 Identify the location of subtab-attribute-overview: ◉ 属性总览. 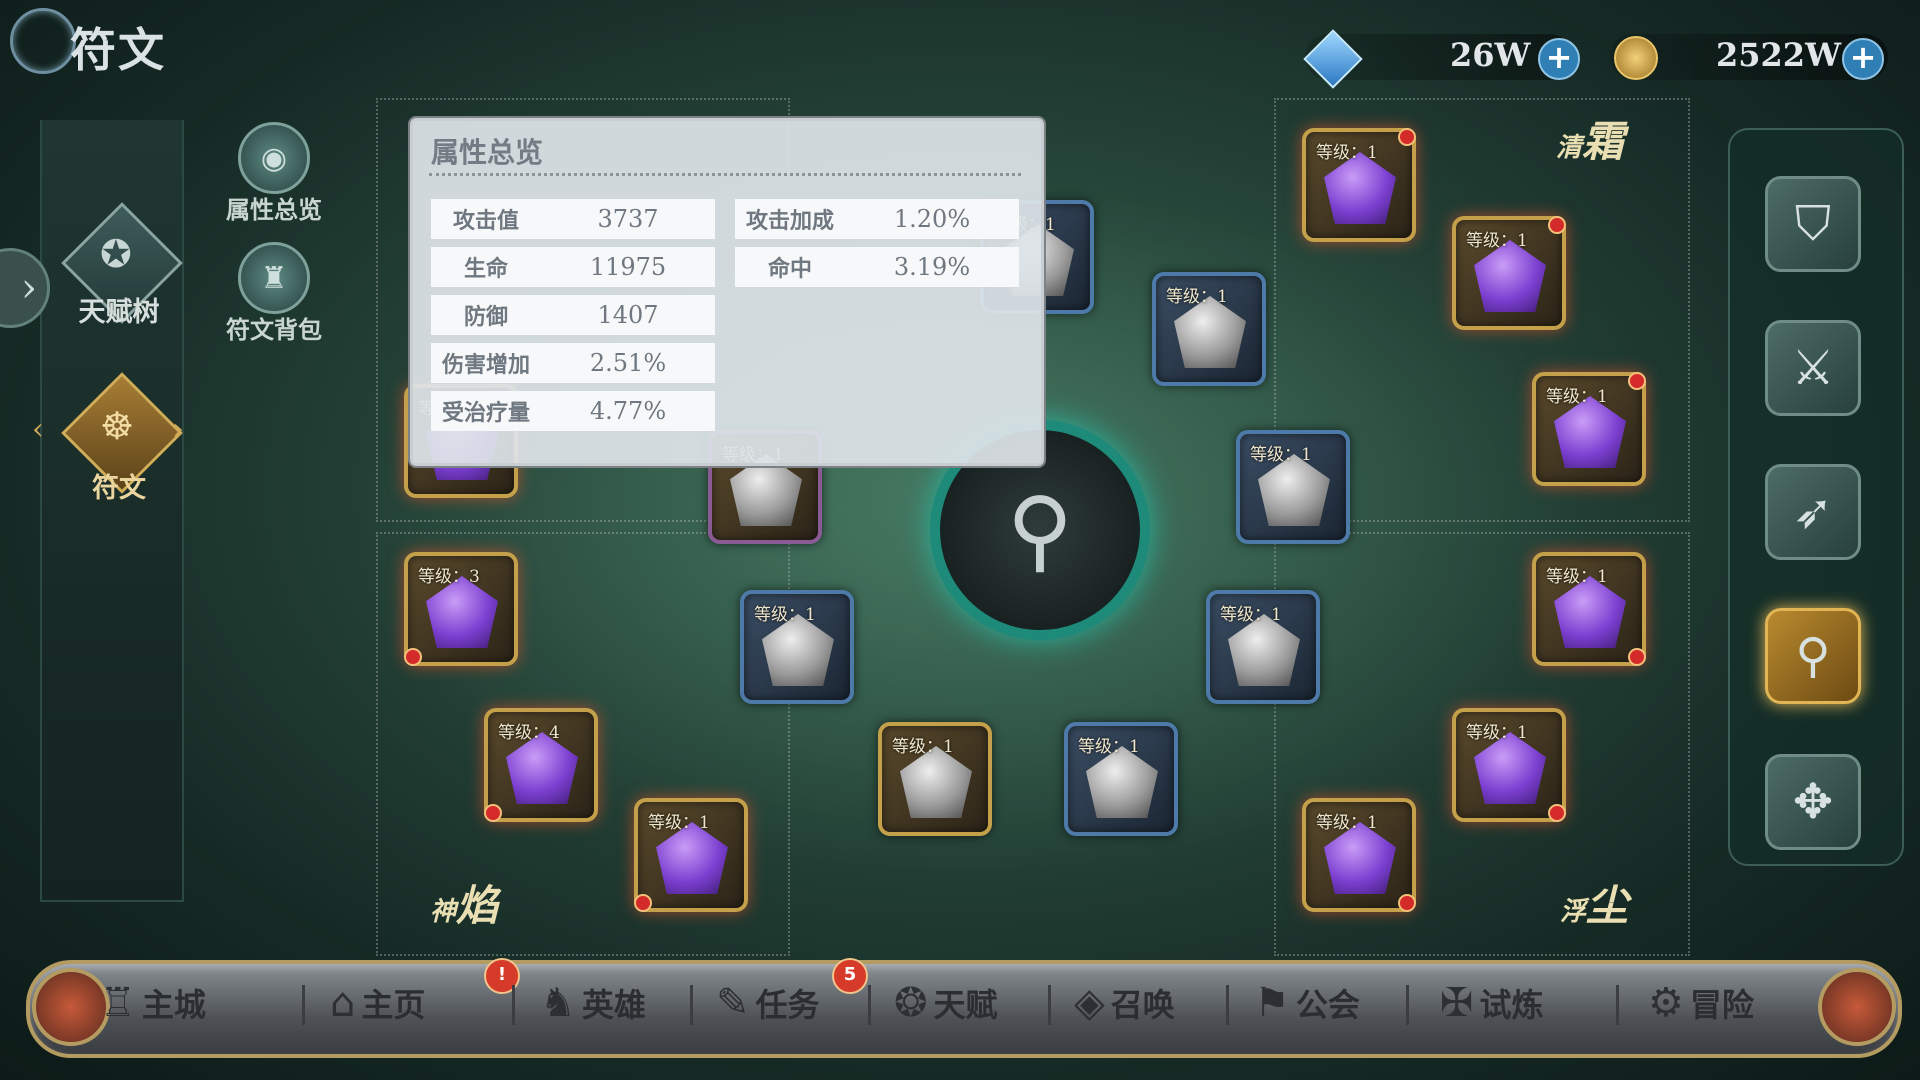
(274, 173).